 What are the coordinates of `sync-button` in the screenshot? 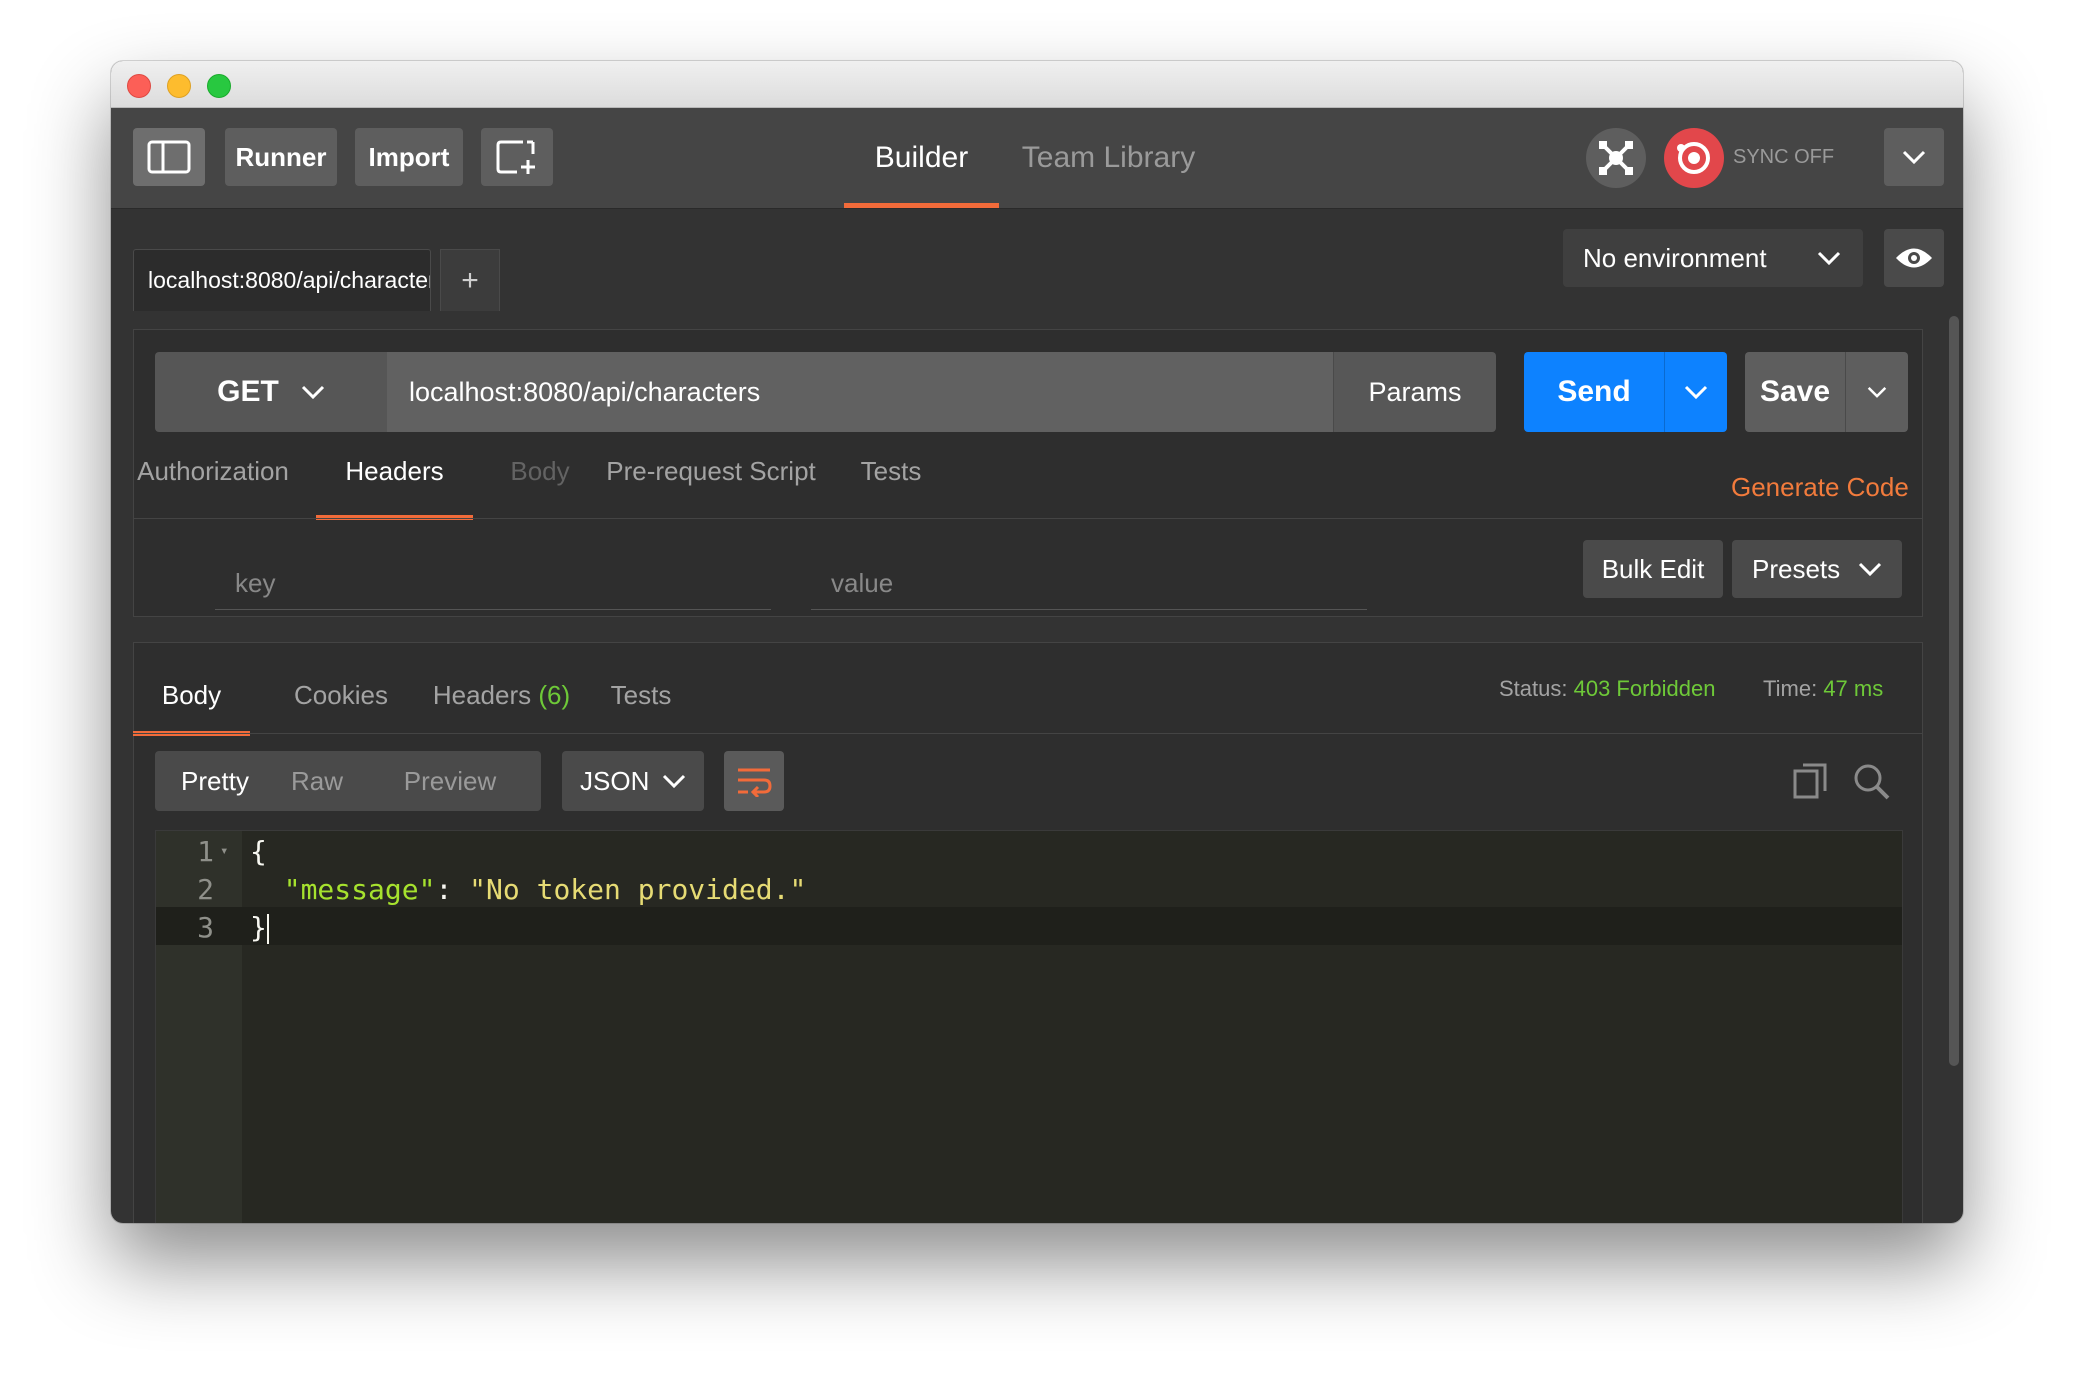 It's located at (1694, 158).